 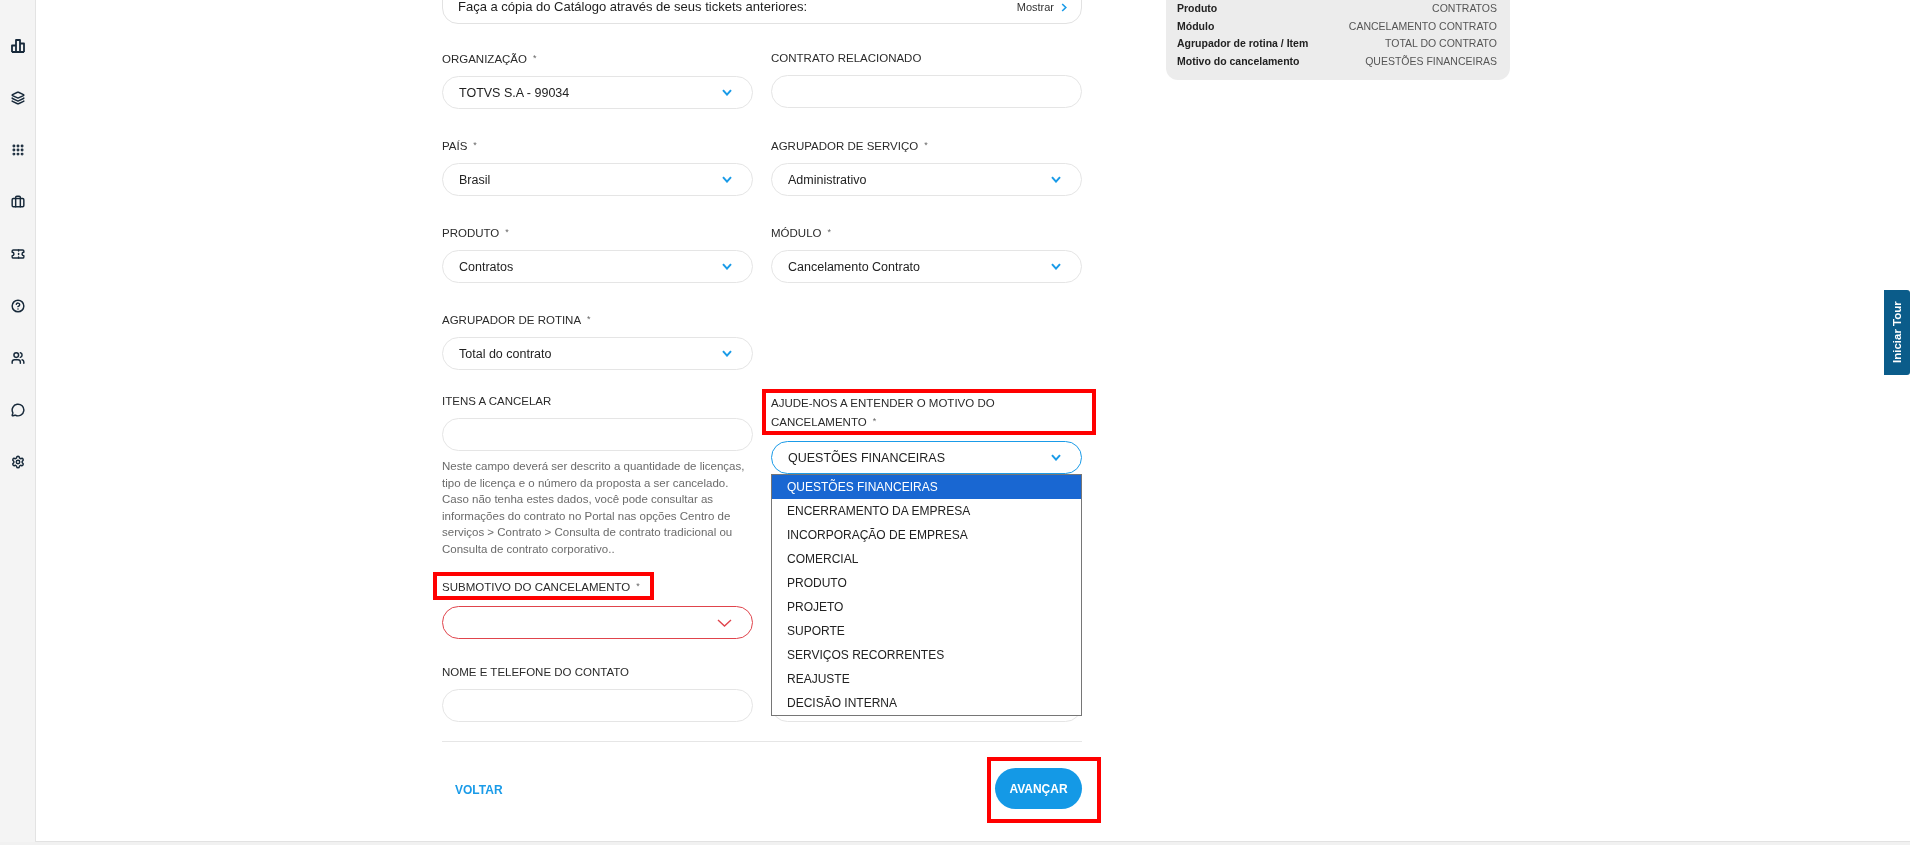 I want to click on field-label: ITENS A CANCELAR, so click(x=497, y=401).